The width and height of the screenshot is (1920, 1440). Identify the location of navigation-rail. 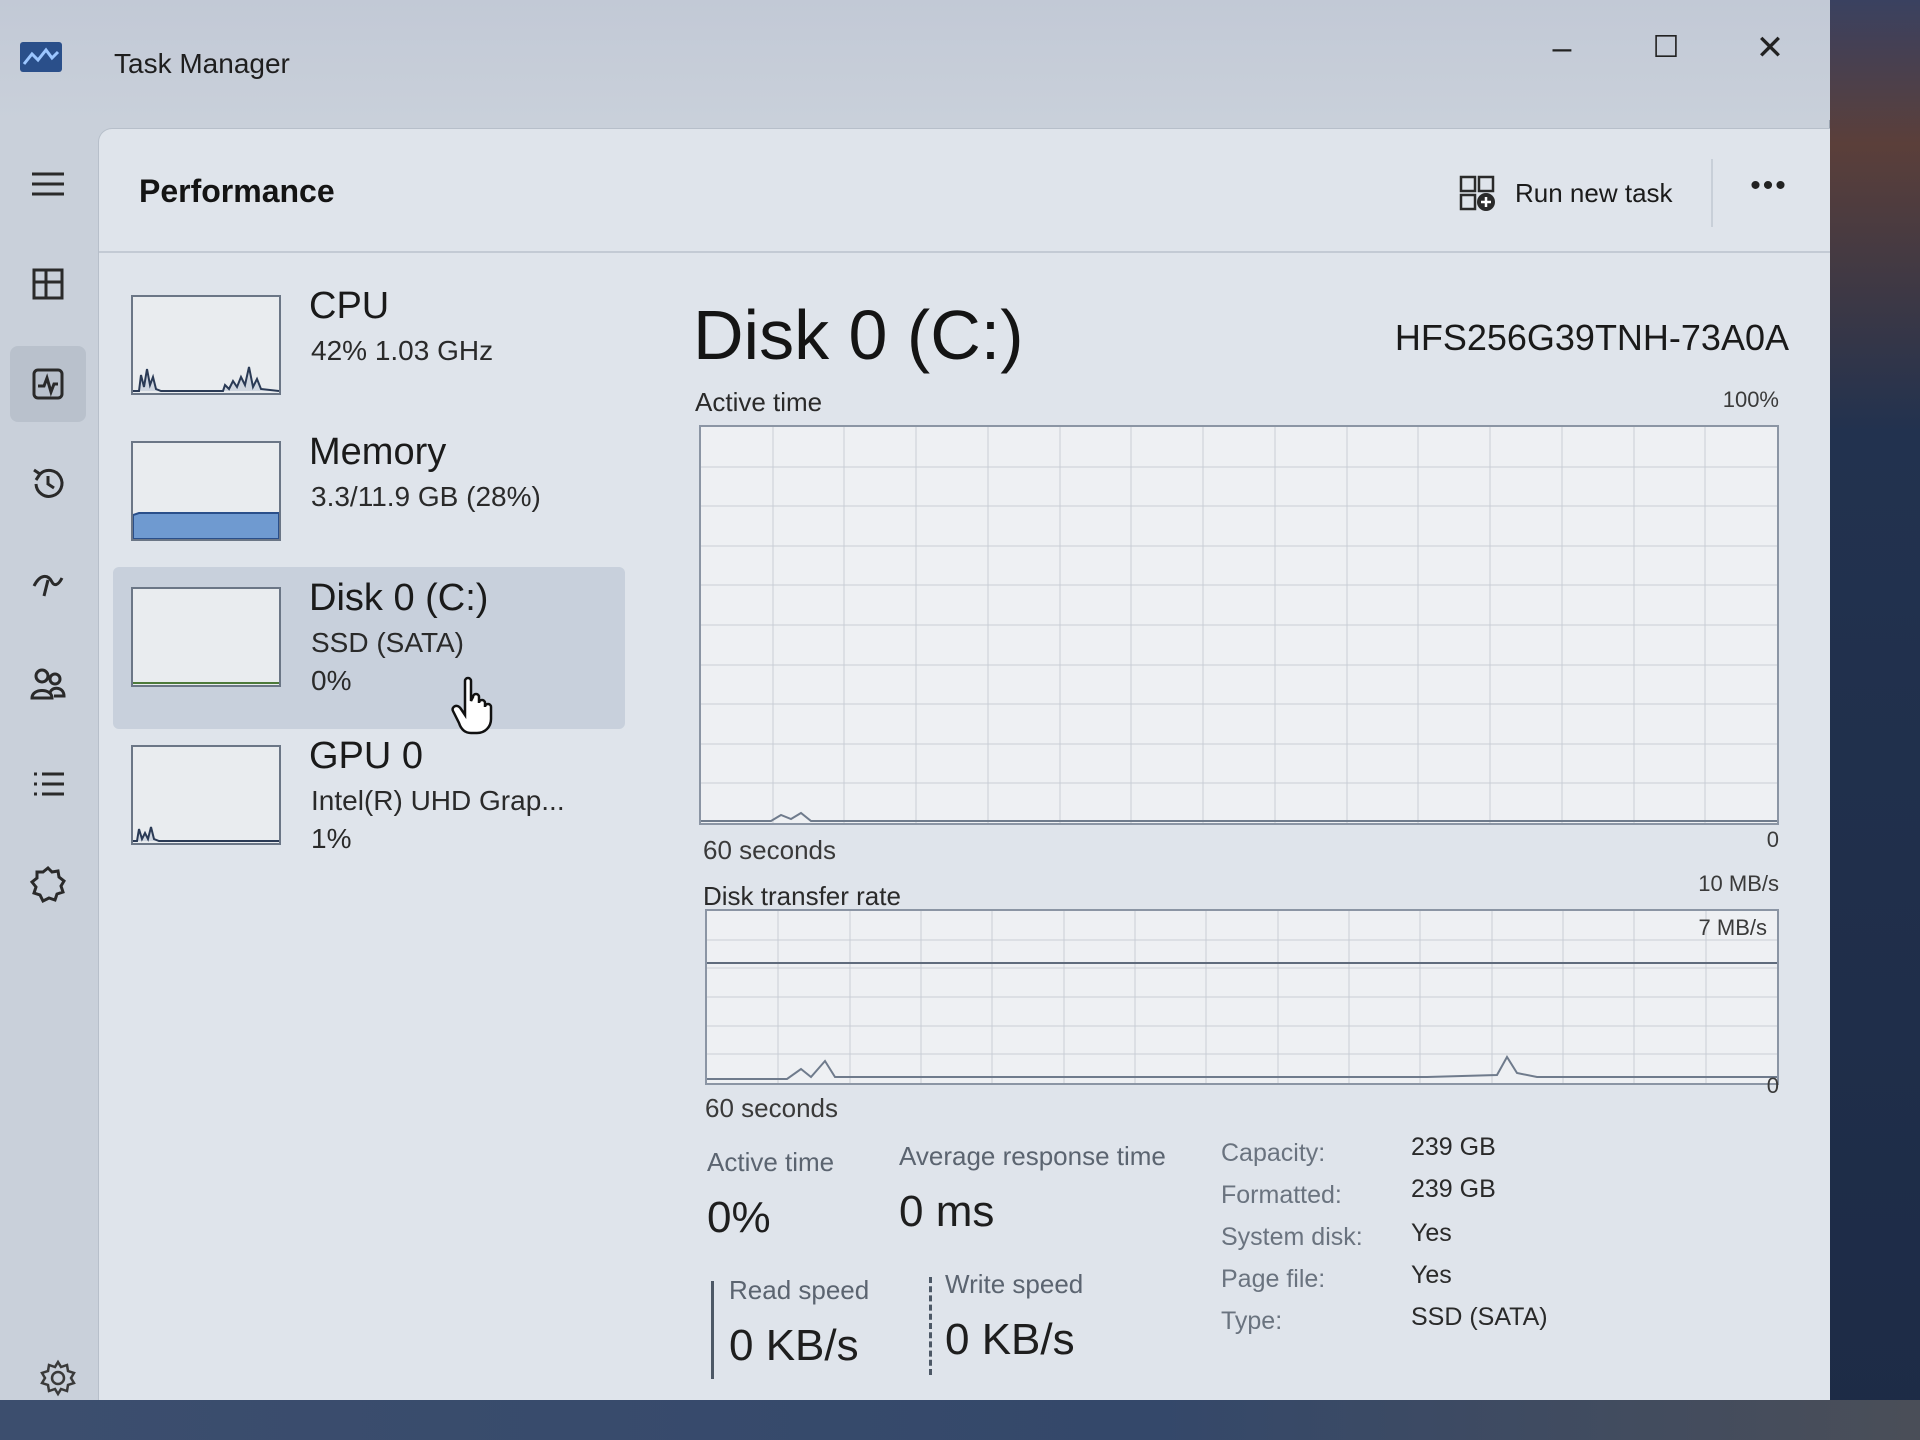
(49, 760).